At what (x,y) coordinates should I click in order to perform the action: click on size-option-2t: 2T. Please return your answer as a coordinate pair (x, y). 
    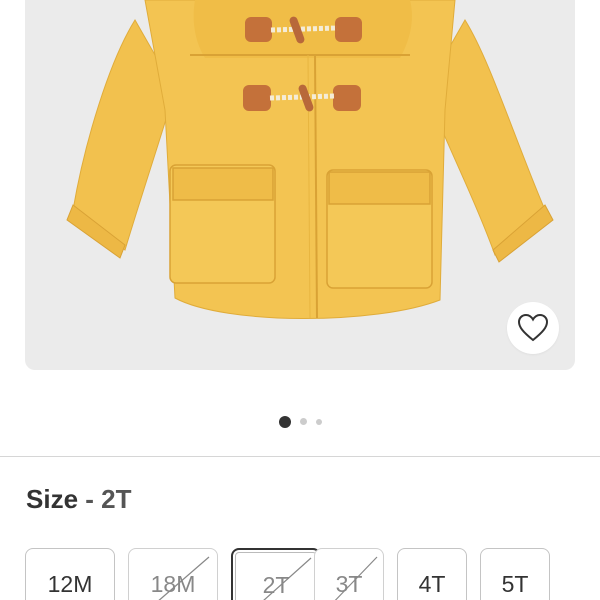
    Looking at the image, I should click on (276, 574).